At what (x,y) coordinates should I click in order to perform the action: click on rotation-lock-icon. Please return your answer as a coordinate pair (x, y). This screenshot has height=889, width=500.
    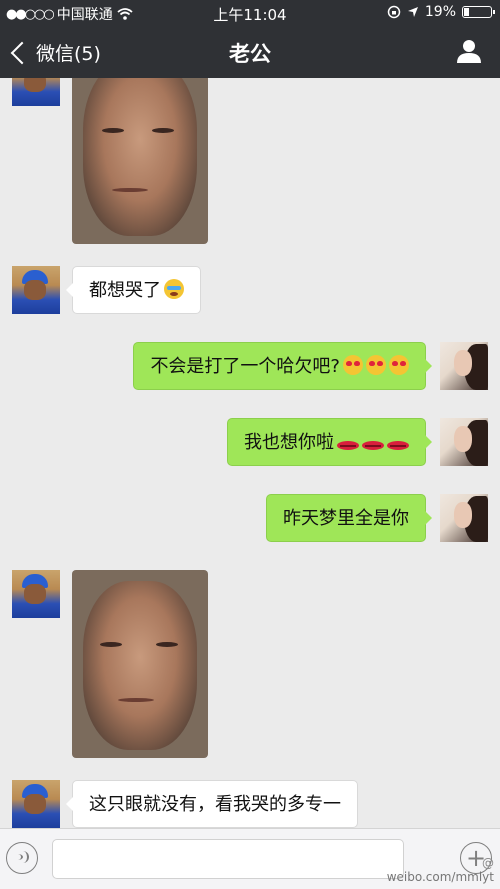
    Looking at the image, I should click on (394, 12).